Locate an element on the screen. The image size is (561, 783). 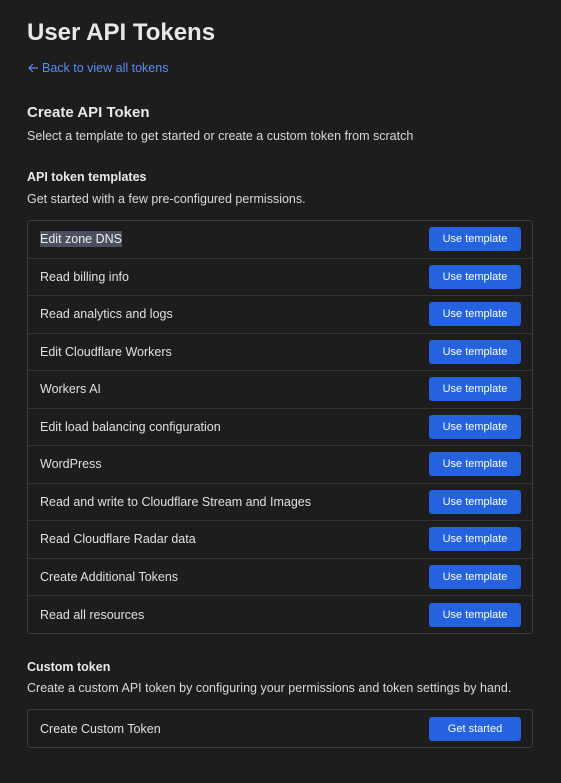
template-row-workers-ai: Workers AI Use template is located at coordinates (280, 390).